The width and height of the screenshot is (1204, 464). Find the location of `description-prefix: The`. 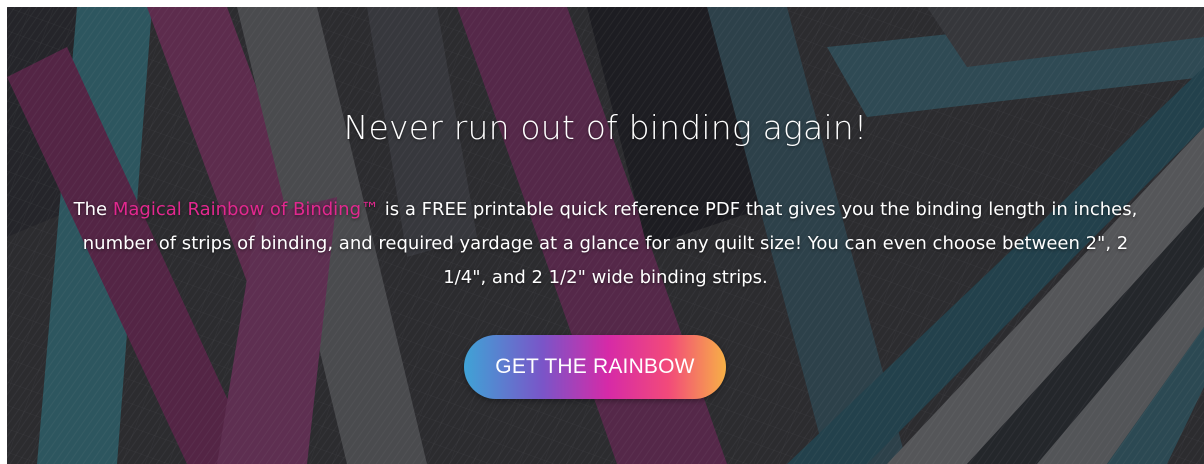

description-prefix: The is located at coordinates (93, 209).